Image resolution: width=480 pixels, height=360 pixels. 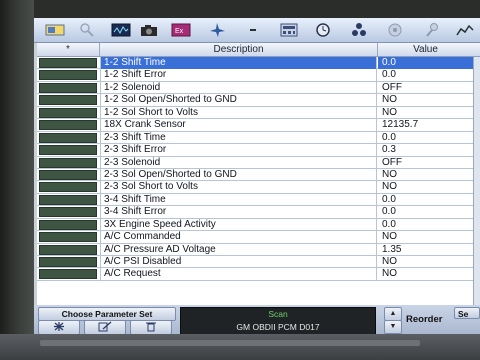 I want to click on bezel-ridge, so click(x=230, y=343).